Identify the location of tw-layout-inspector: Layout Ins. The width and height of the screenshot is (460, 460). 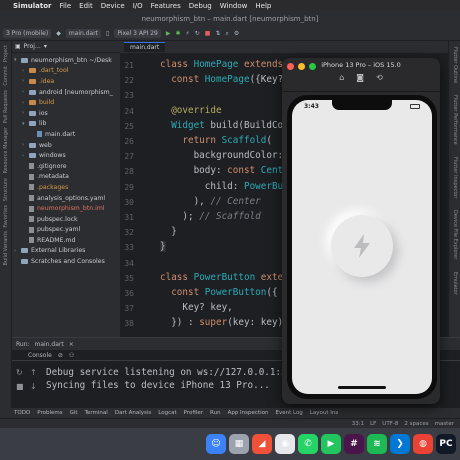
(324, 413).